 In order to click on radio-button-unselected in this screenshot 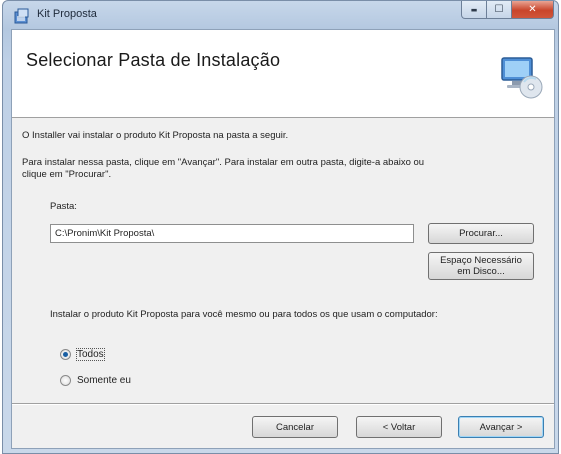, I will do `click(65, 380)`.